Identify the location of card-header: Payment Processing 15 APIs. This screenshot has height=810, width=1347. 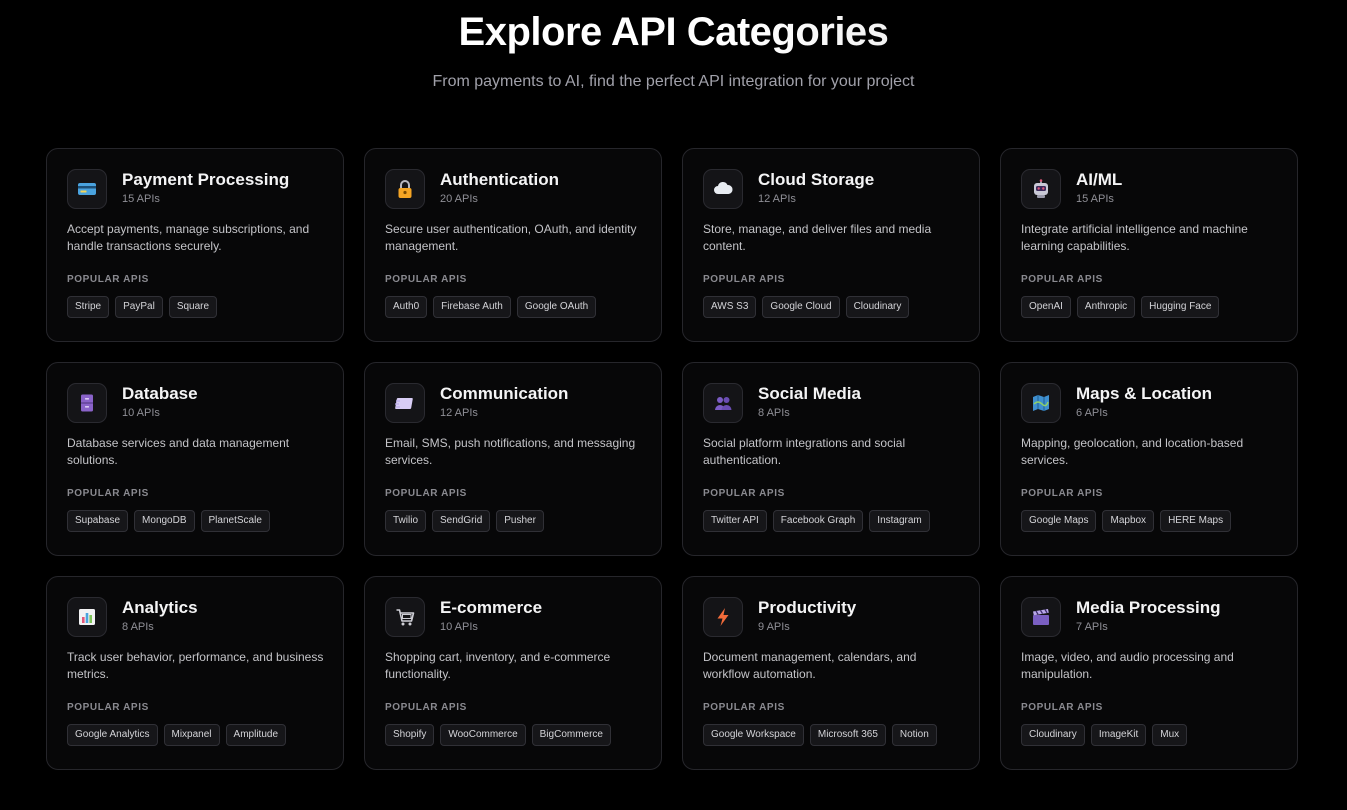
(195, 189).